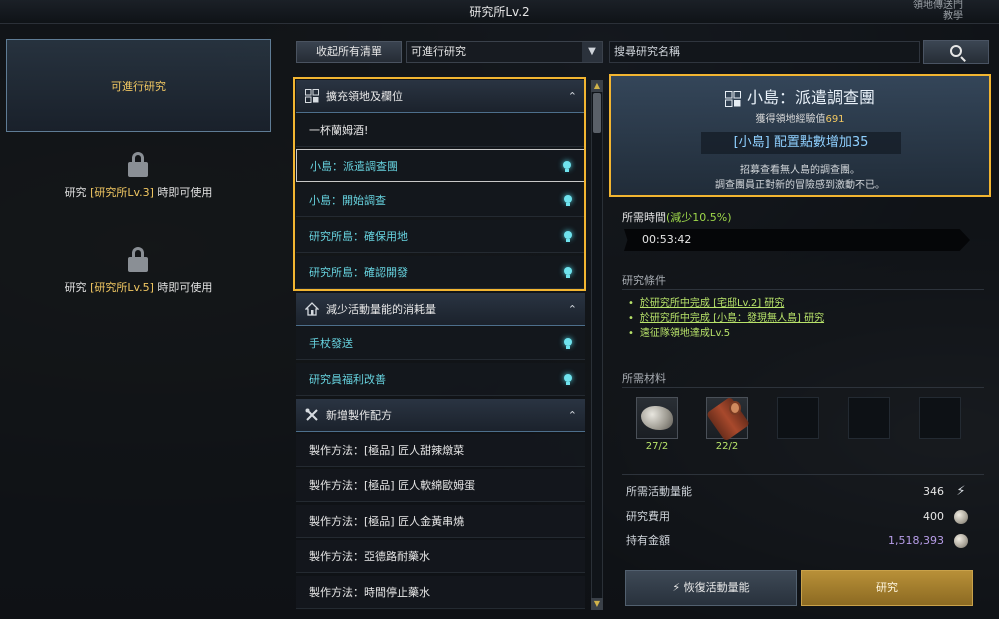 Image resolution: width=999 pixels, height=619 pixels. I want to click on condition-link: 於研究所中完成 [宅邸Lv.2] 研究, so click(712, 303).